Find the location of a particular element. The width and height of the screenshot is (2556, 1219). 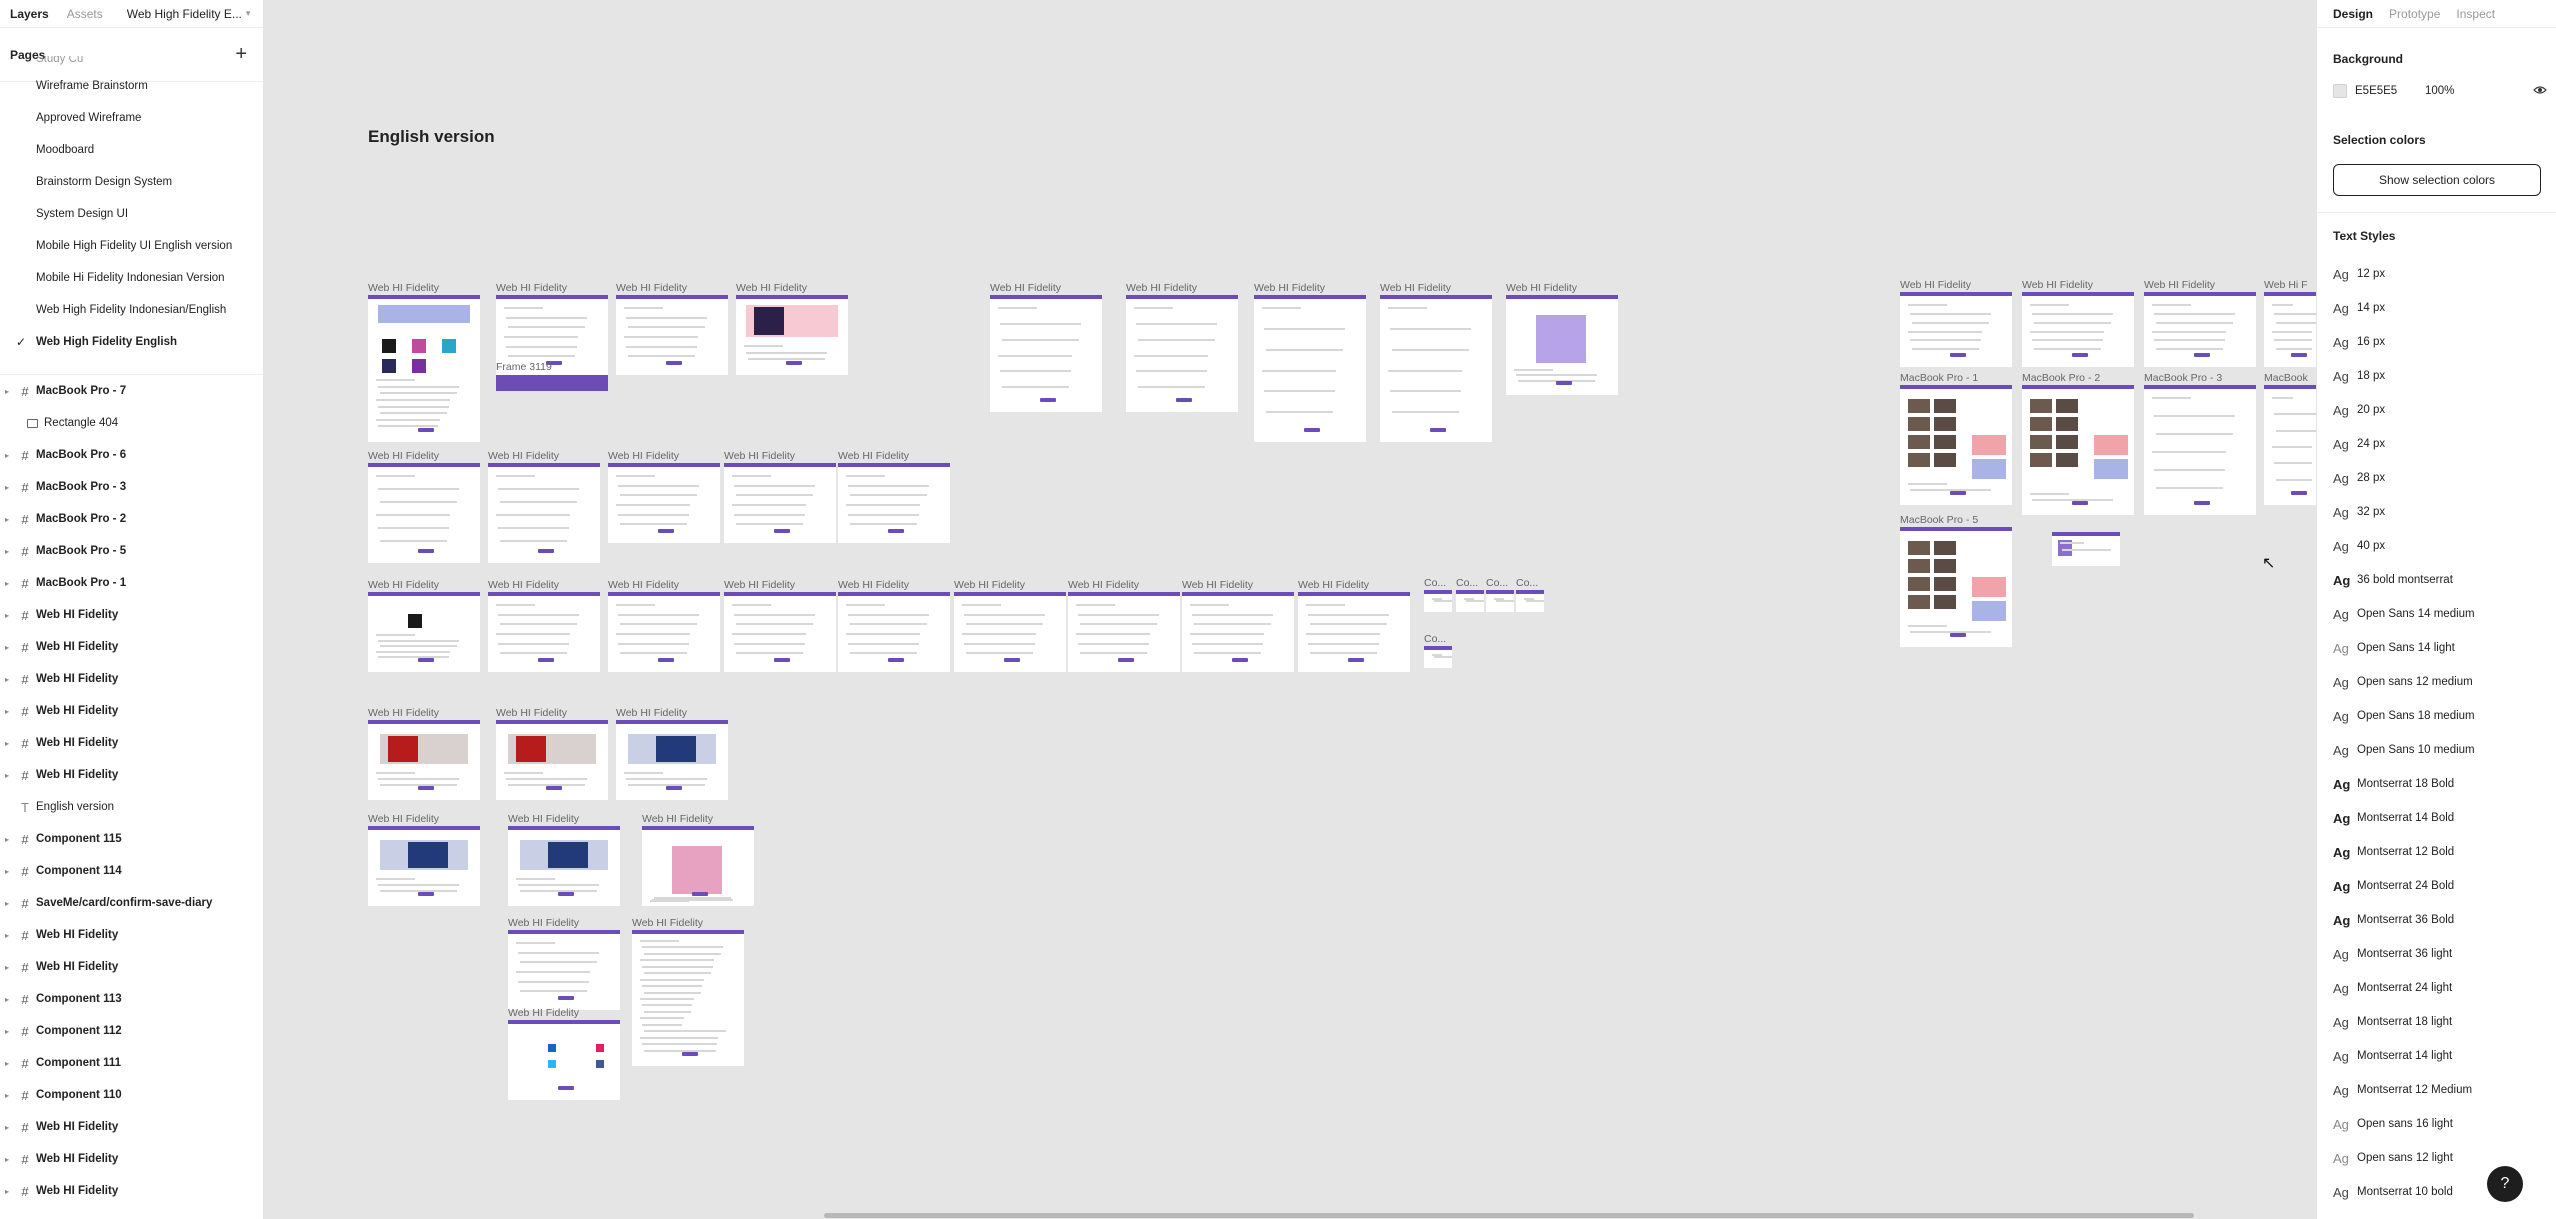

frame-label: MacBook Pro - 1 is located at coordinates (1939, 378).